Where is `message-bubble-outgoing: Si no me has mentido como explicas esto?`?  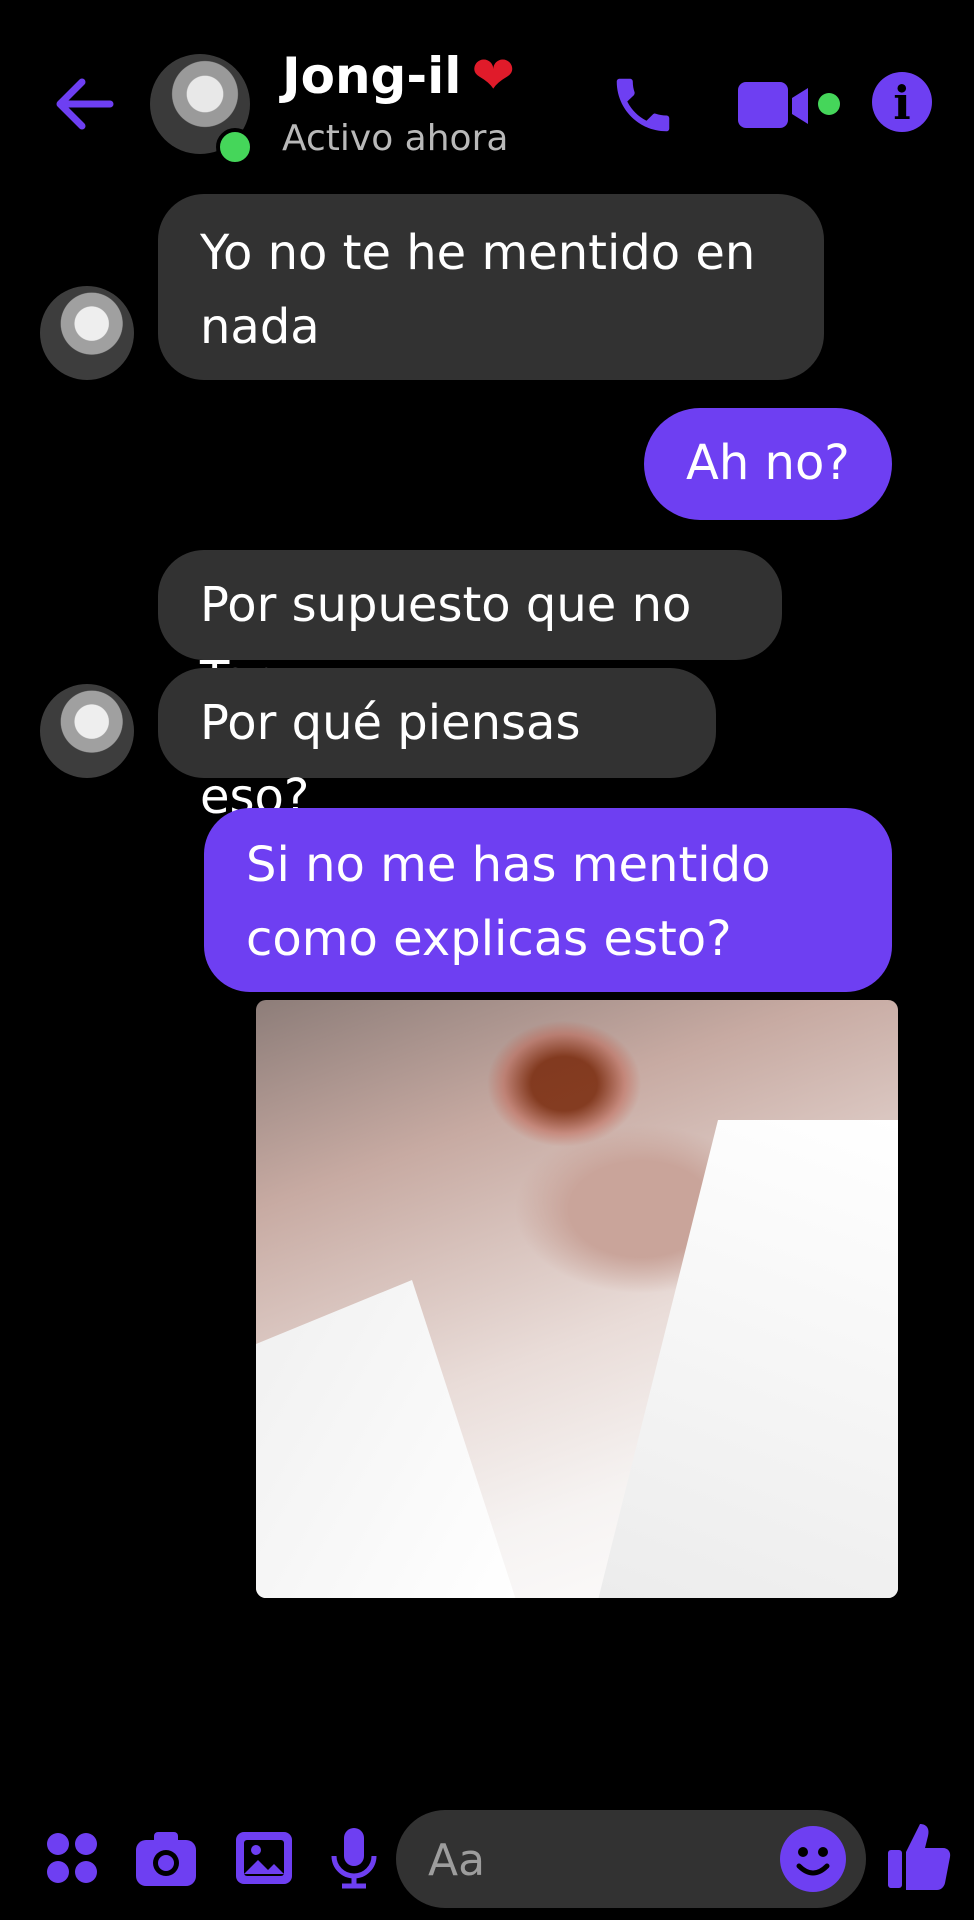
message-bubble-outgoing: Si no me has mentido como explicas esto? is located at coordinates (548, 900).